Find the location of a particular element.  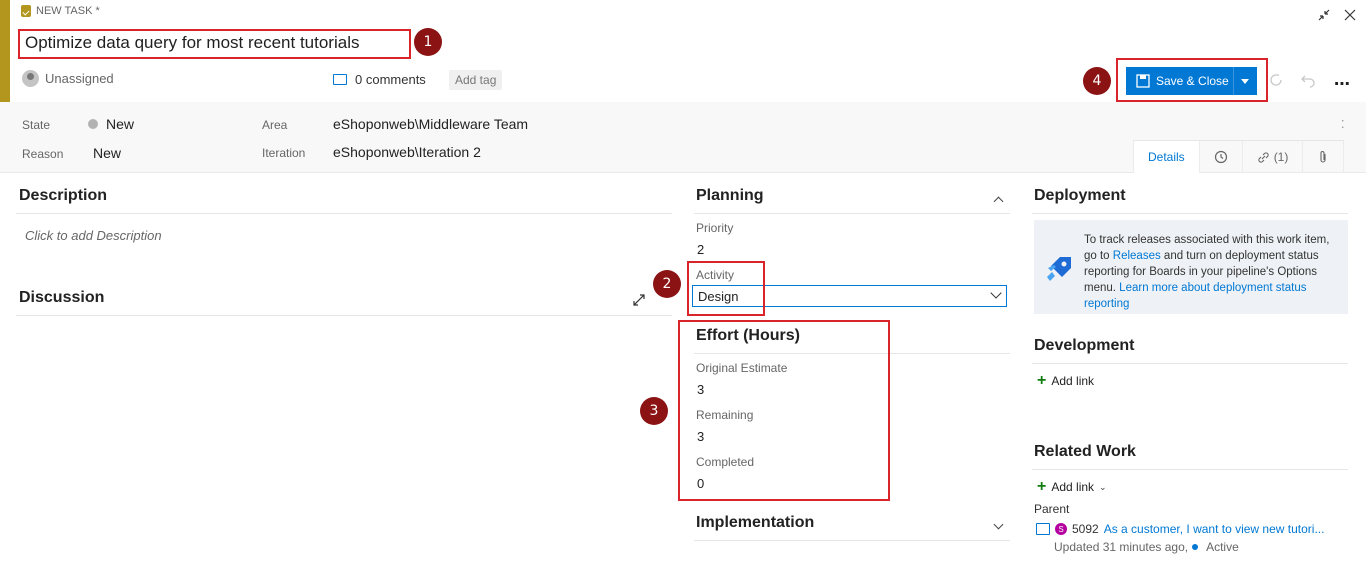

releases-link: Releases is located at coordinates (1137, 256).